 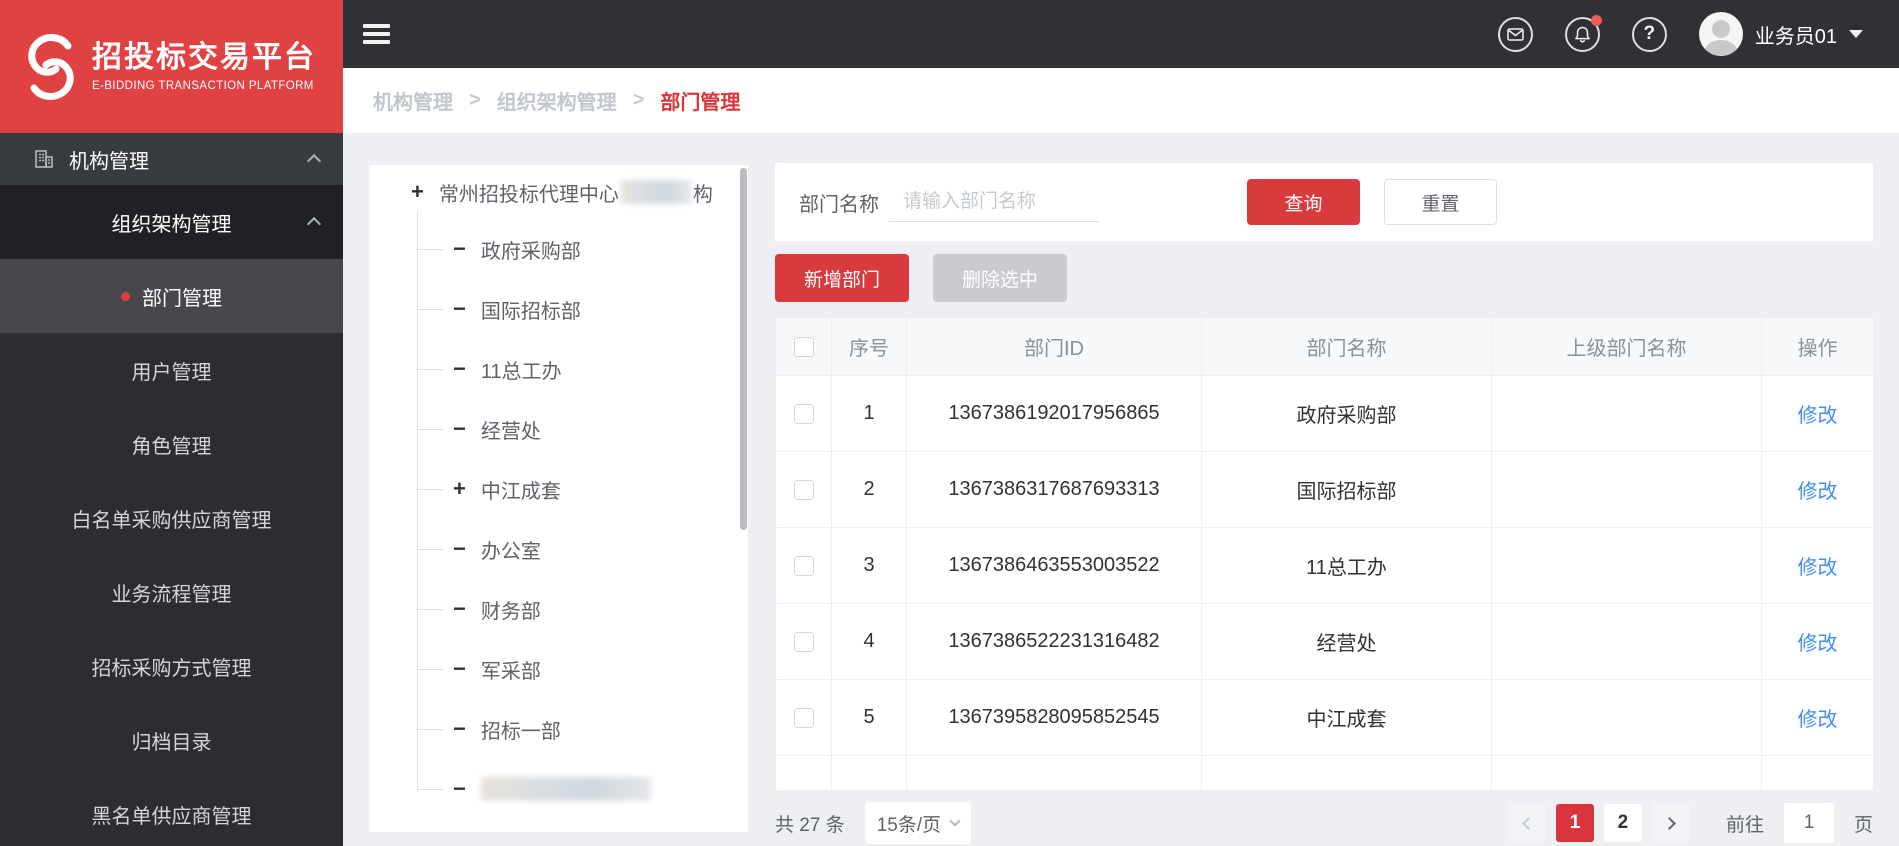 I want to click on sidebar-item-blacklist-supplier-mgmt: 黑名单供应商管理, so click(x=171, y=811).